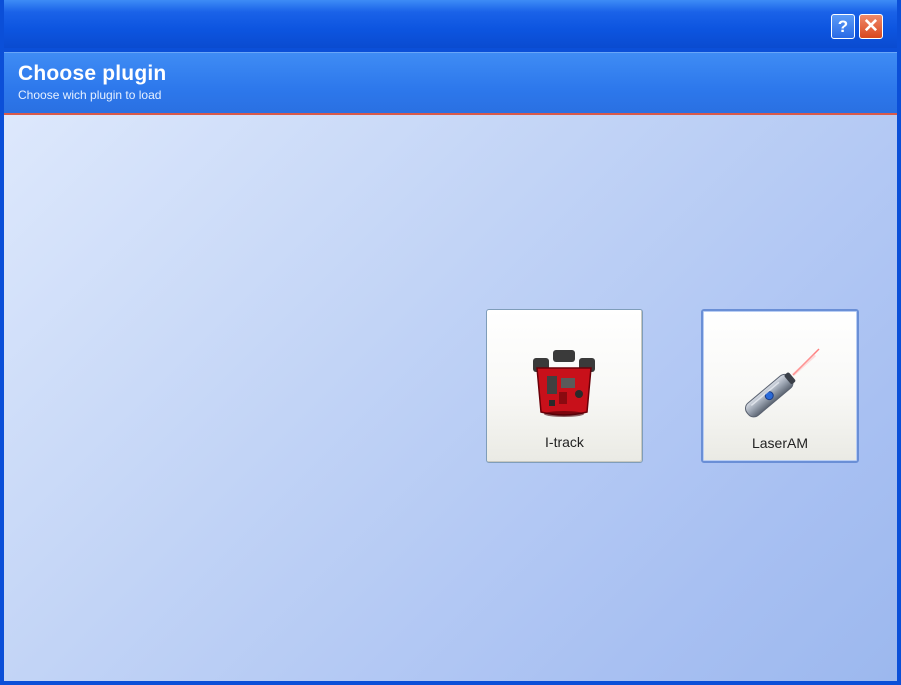  What do you see at coordinates (780, 443) in the screenshot?
I see `plugin-label-laseram: LaserAM` at bounding box center [780, 443].